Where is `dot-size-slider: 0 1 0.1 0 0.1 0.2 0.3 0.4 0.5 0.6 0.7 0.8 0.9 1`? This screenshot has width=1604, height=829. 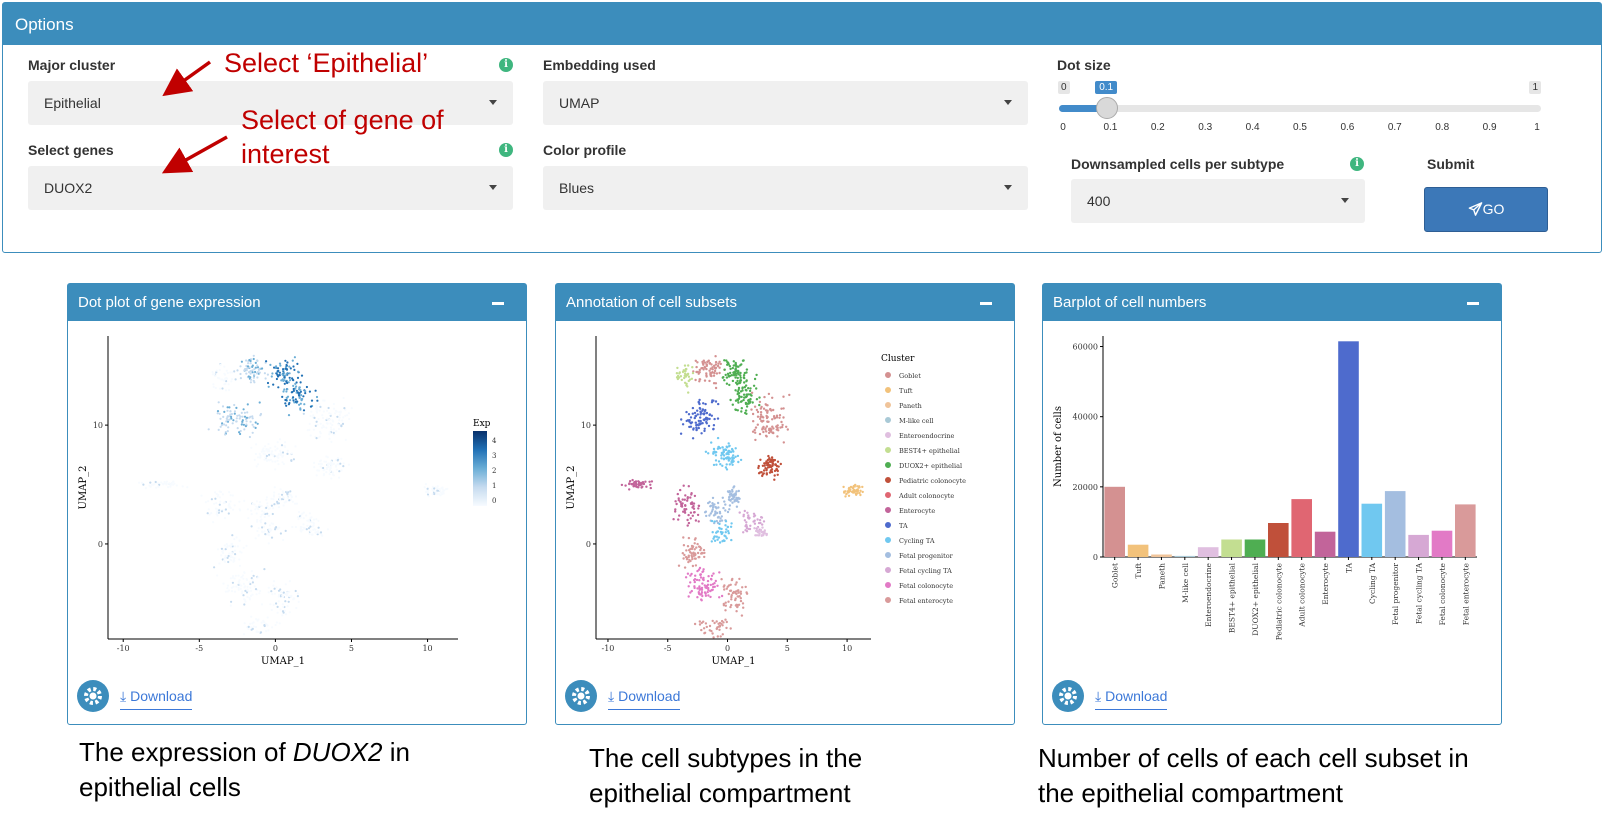
dot-size-slider: 0 1 0.1 0 0.1 0.2 0.3 0.4 0.5 0.6 0.7 0.8 0.9 1 is located at coordinates (1300, 109).